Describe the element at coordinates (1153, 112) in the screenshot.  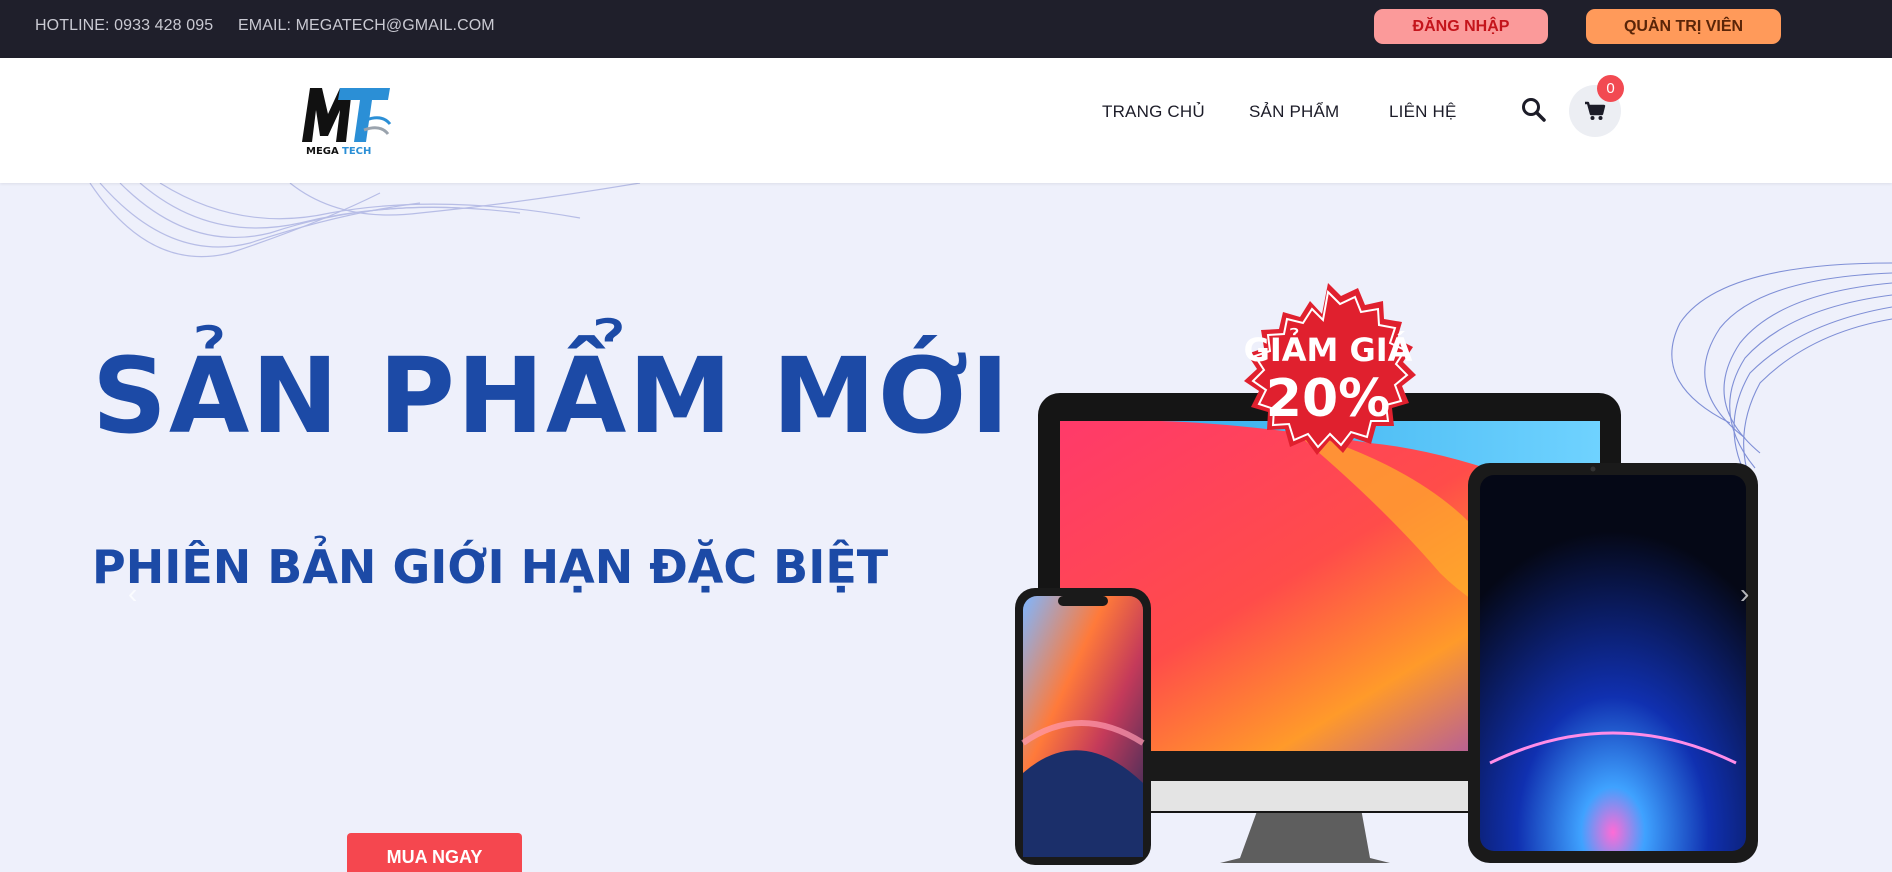
I see `nav-home: TRANG CHỦ` at that location.